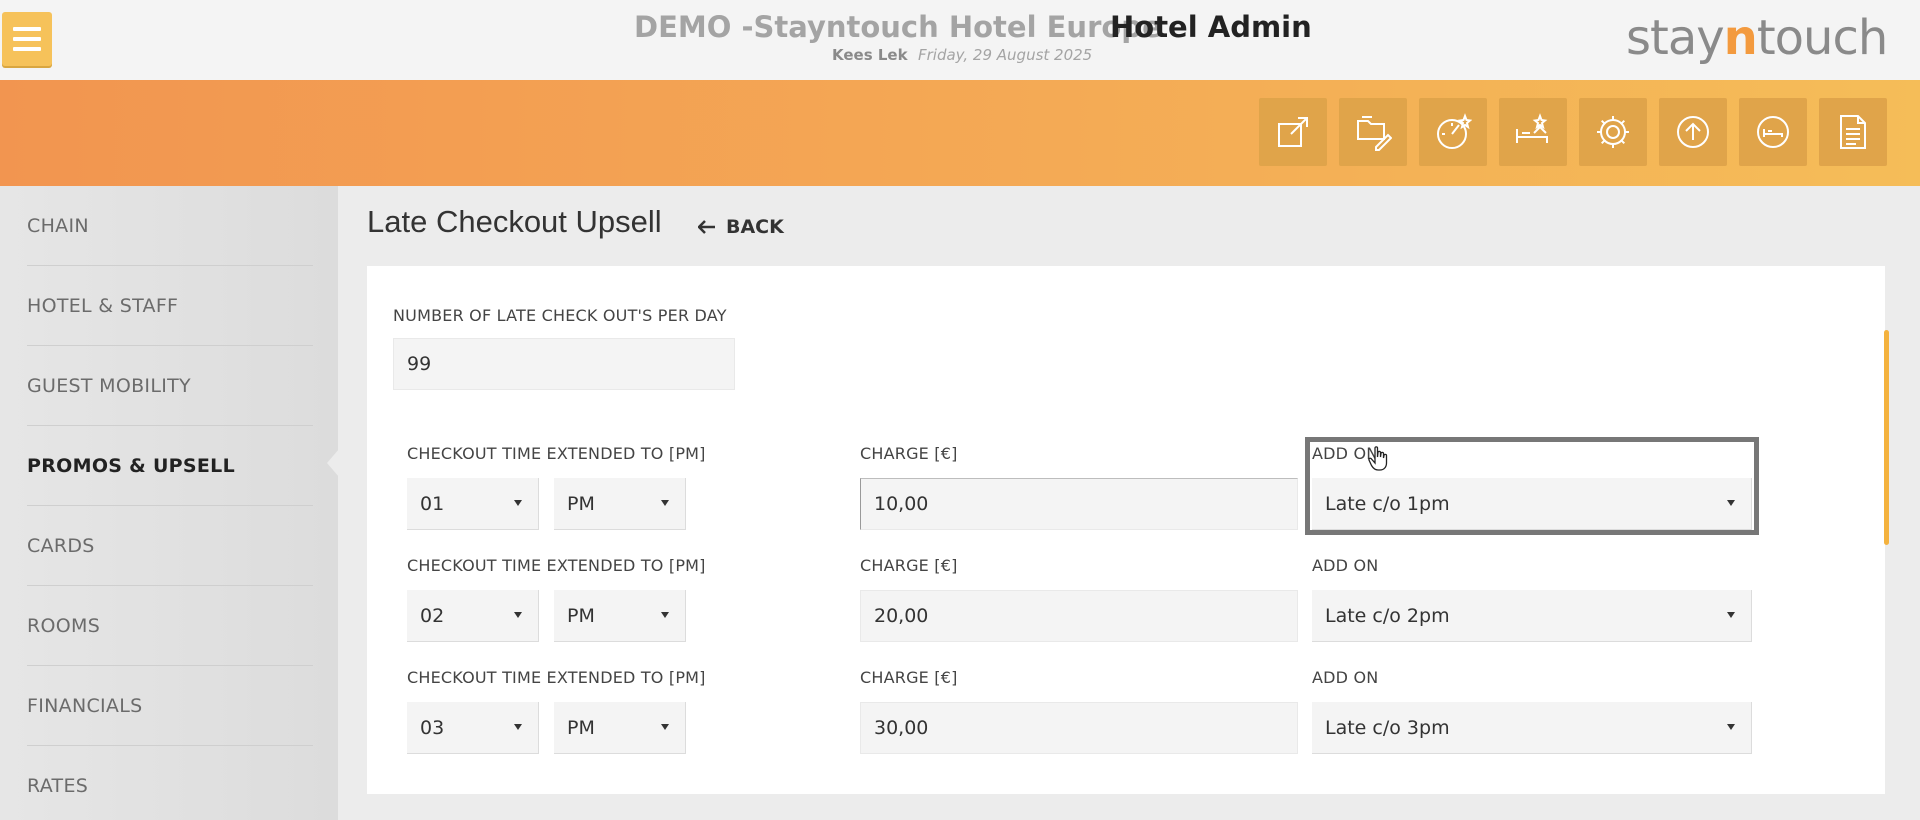 The height and width of the screenshot is (820, 1920). Describe the element at coordinates (170, 306) in the screenshot. I see `sidebar-item-hotel-staff: HOTEL & STAFF` at that location.